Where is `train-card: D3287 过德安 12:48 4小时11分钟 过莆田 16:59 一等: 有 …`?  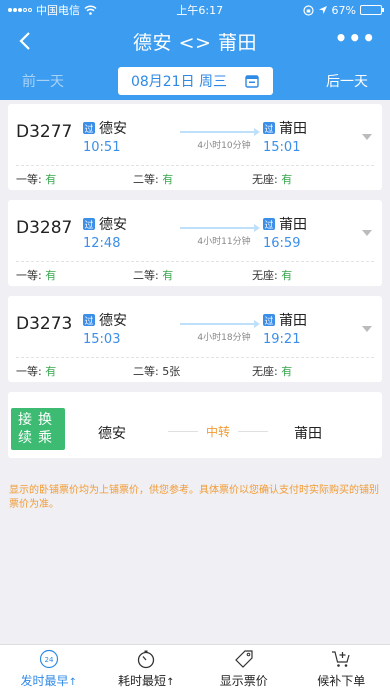
train-card: D3287 过德安 12:48 4小时11分钟 过莆田 16:59 一等: 有 … is located at coordinates (195, 243).